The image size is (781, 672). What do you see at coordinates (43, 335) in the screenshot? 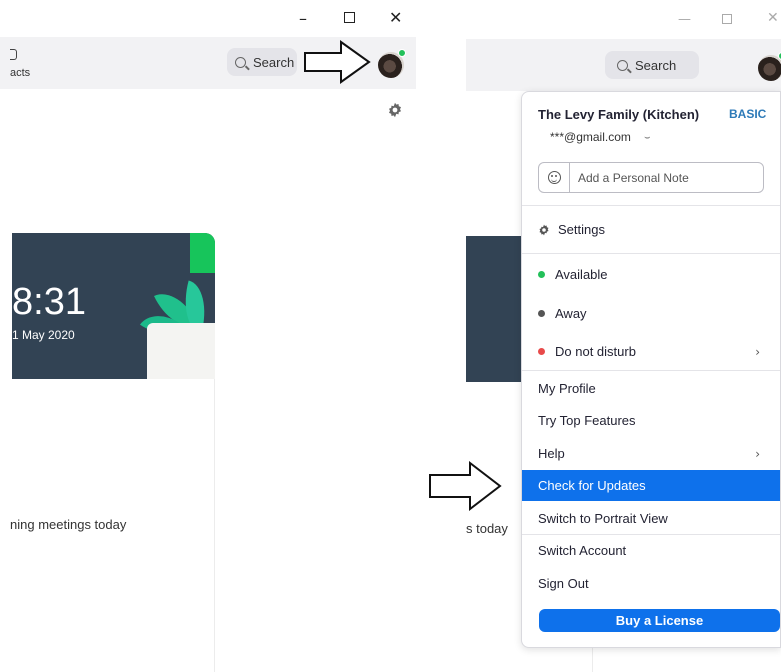
I see `clock-date: 1 May 2020` at bounding box center [43, 335].